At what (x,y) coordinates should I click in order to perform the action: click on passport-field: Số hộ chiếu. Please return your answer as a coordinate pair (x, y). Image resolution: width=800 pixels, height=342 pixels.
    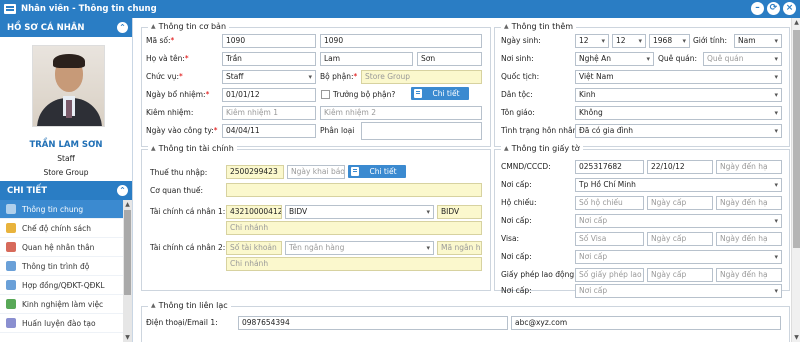
    Looking at the image, I should click on (609, 203).